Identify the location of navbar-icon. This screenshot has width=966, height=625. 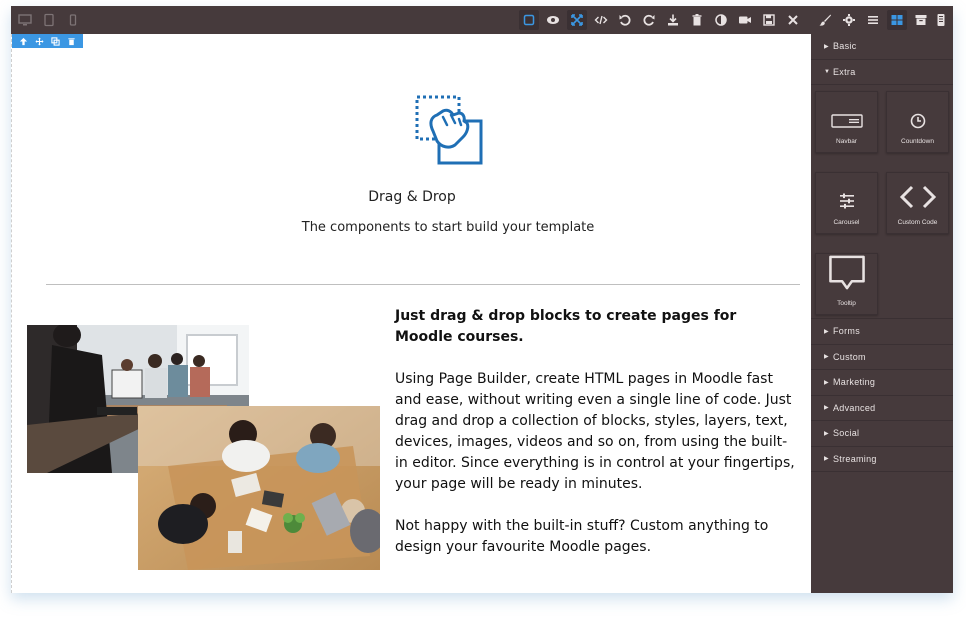
(846, 121).